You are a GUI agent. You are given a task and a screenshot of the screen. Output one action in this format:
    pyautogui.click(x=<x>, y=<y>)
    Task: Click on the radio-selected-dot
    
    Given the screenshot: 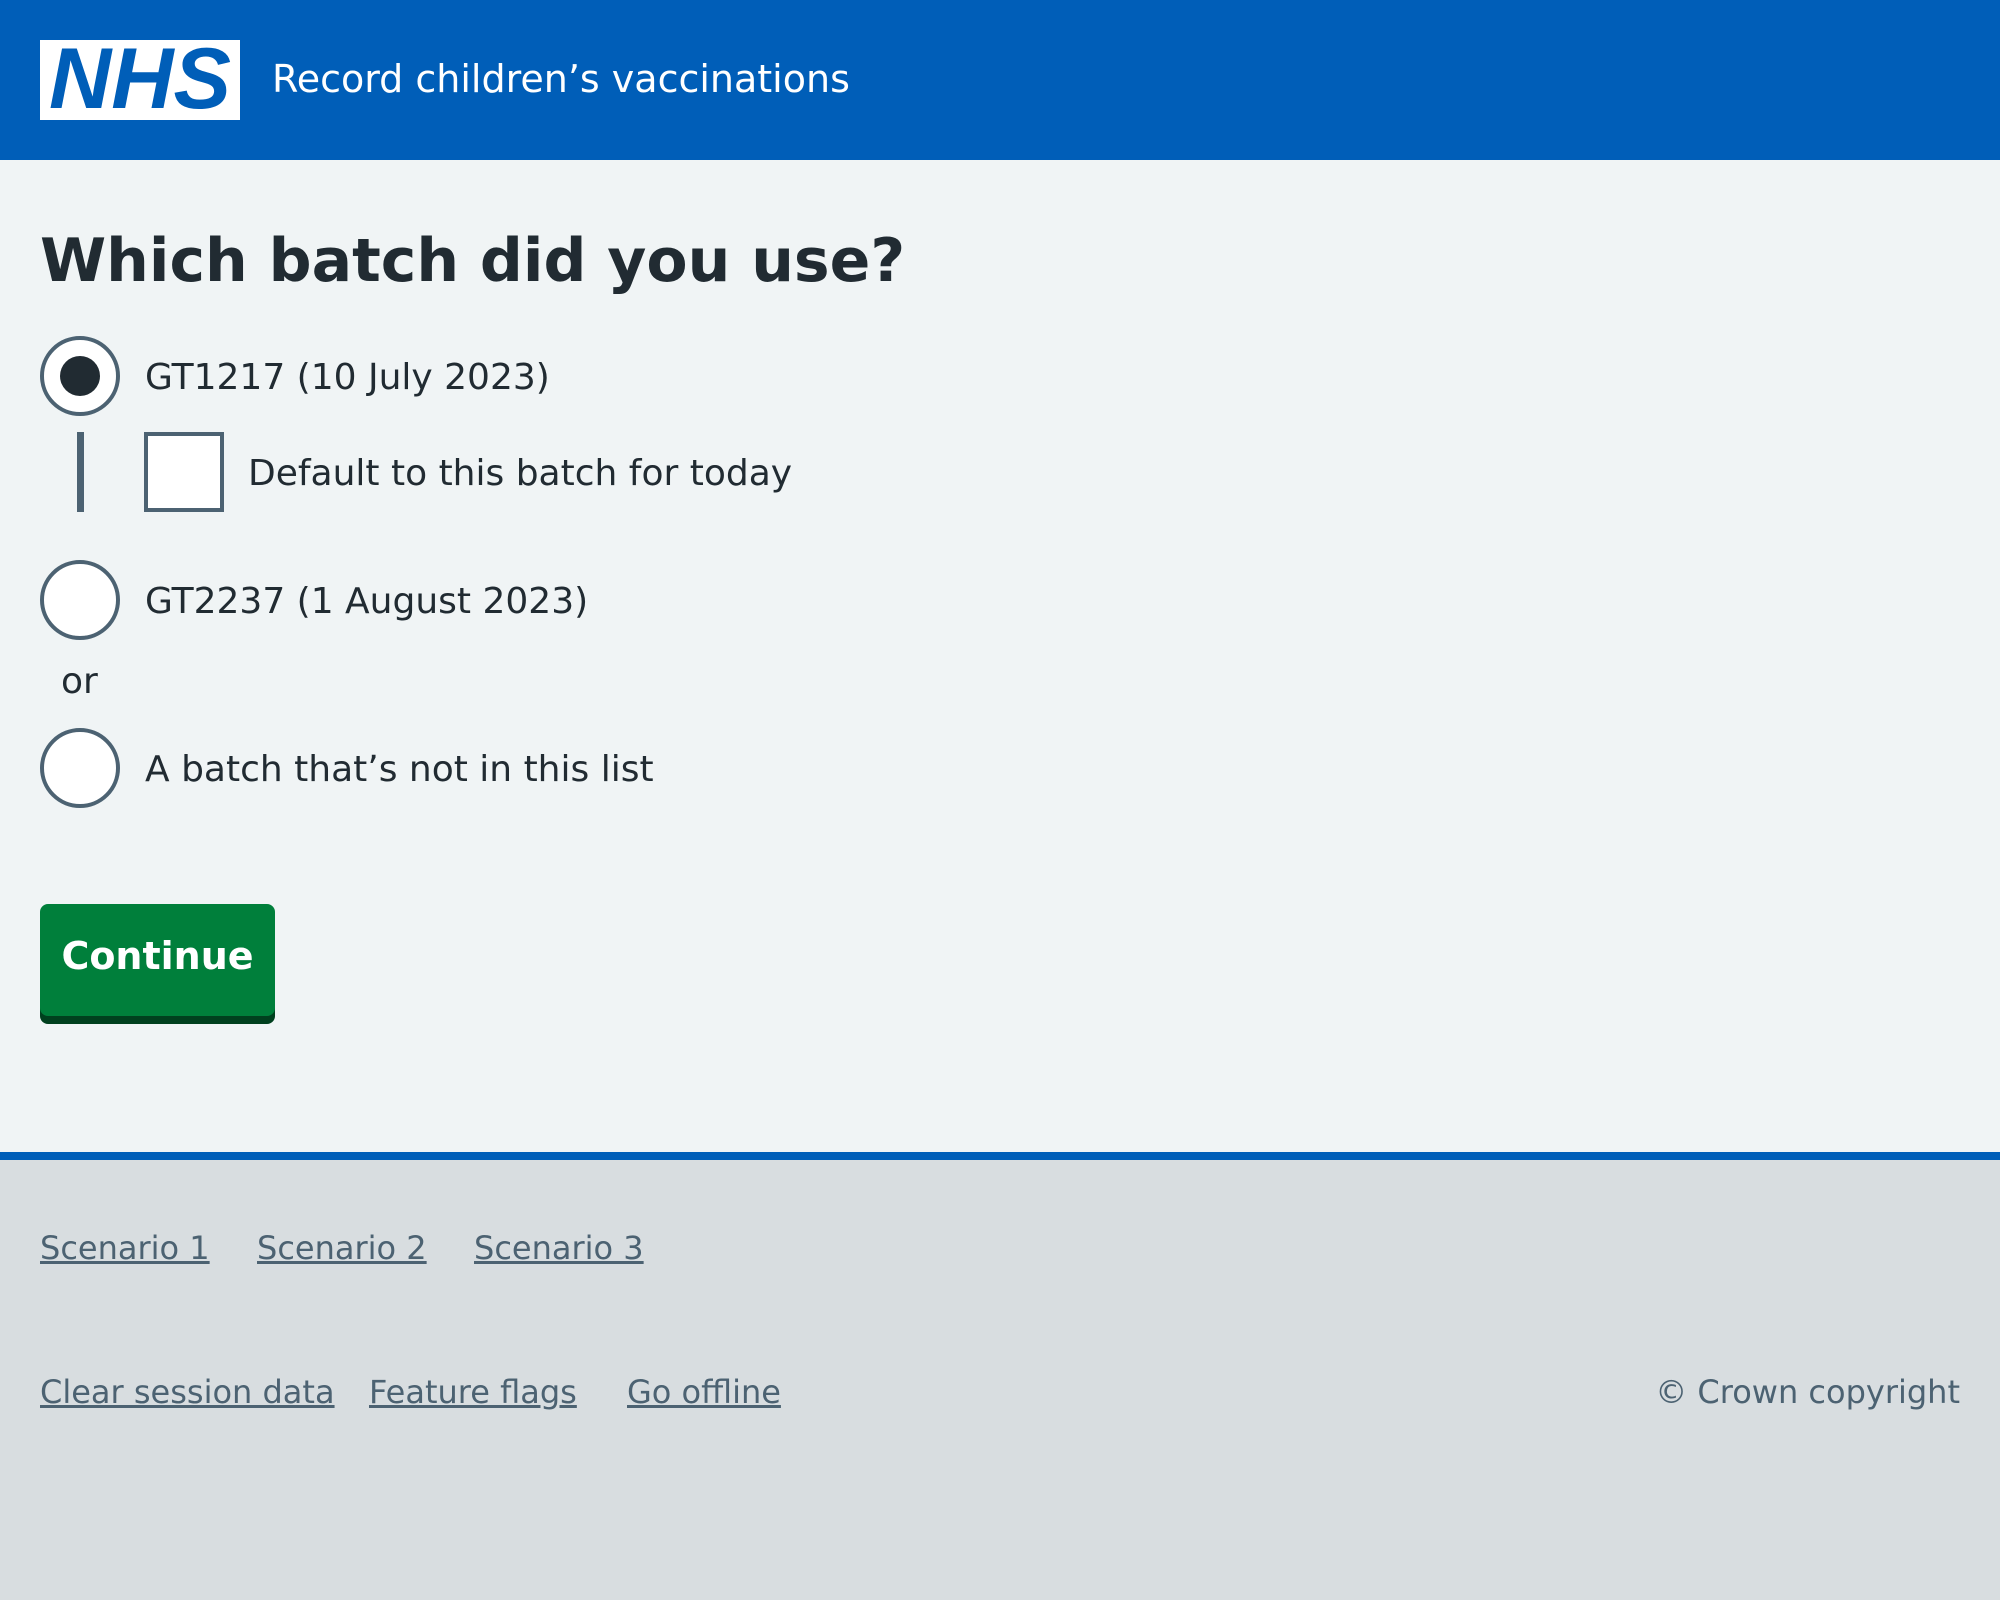 What is the action you would take?
    pyautogui.click(x=80, y=376)
    